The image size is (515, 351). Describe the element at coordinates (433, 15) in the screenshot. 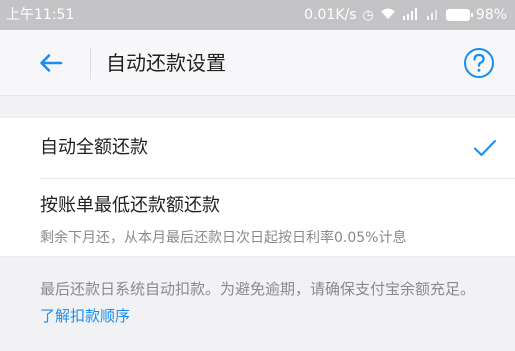

I see `signal-2-icon` at that location.